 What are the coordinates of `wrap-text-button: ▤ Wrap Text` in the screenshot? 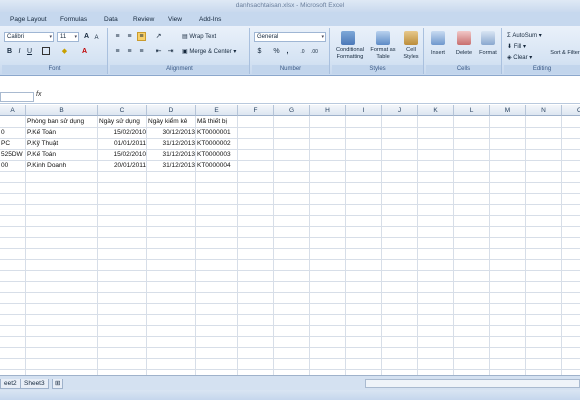 It's located at (199, 37).